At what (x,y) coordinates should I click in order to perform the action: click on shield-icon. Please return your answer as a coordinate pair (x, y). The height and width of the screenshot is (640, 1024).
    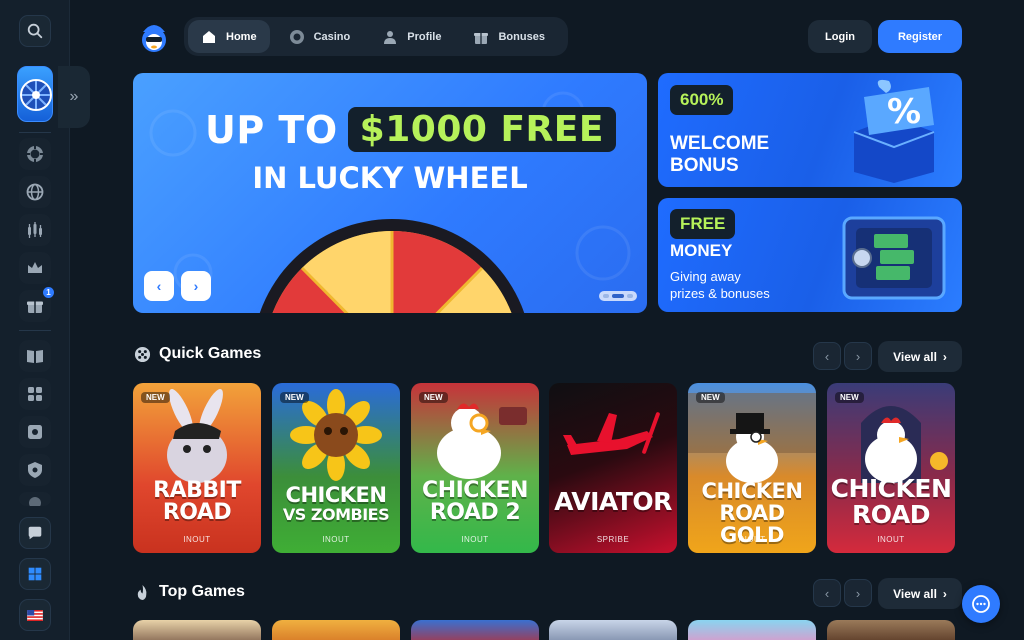
    Looking at the image, I should click on (35, 470).